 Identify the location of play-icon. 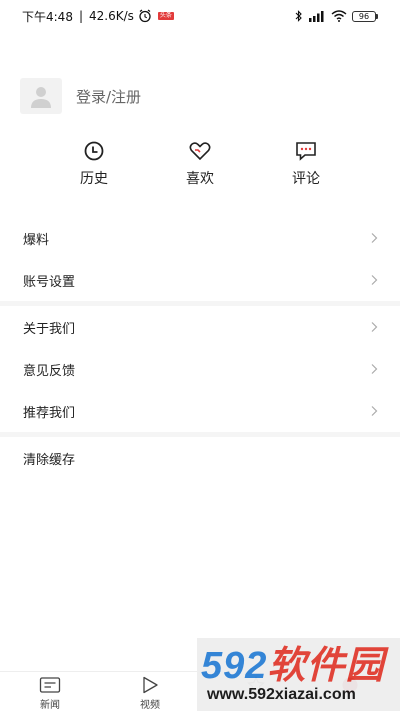
(150, 685).